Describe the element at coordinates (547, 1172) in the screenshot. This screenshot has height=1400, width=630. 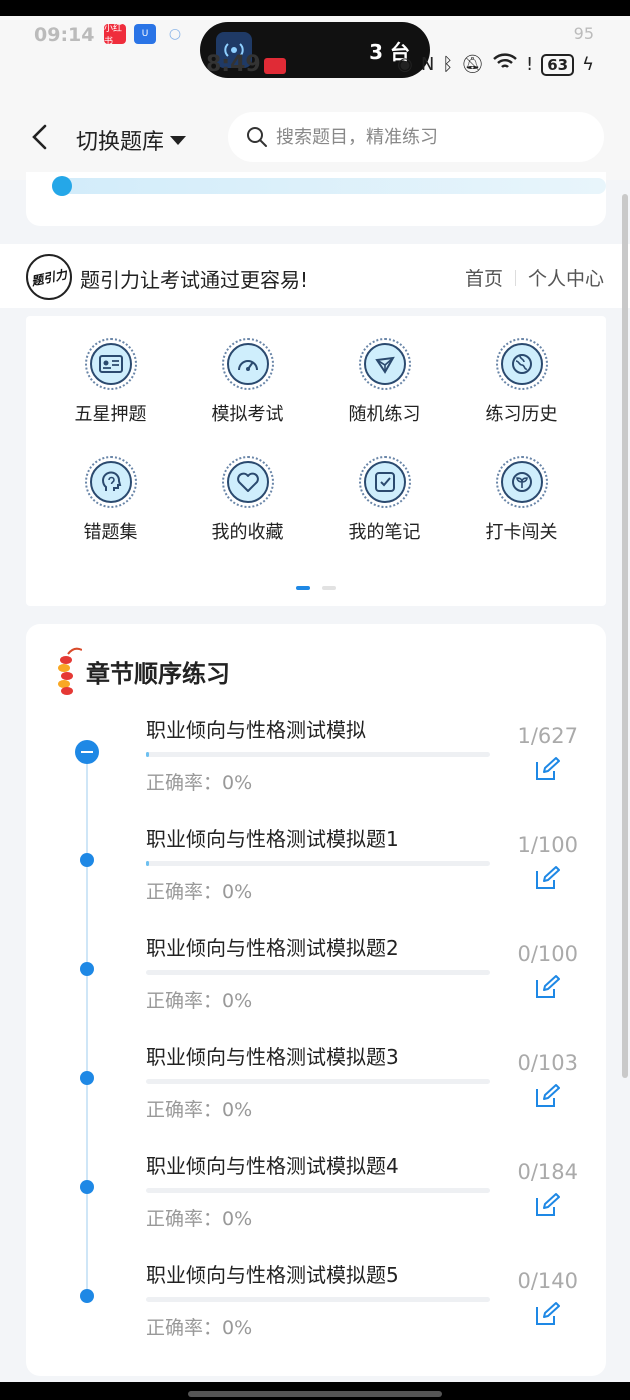
I see `chapter-count: 0/184` at that location.